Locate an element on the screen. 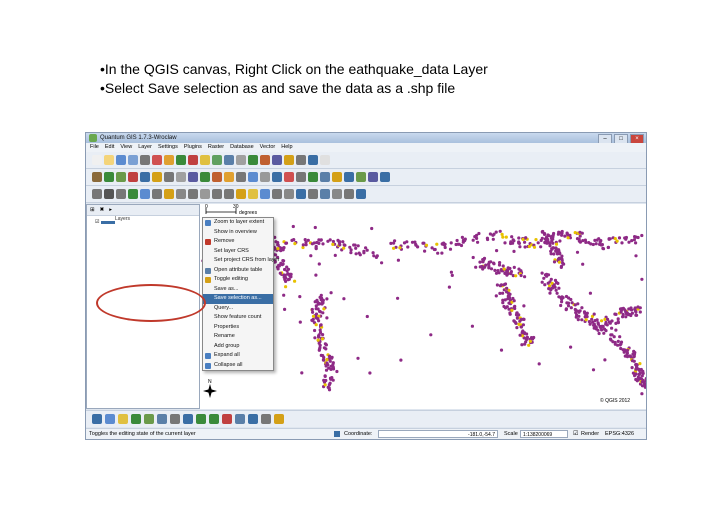  tb3-tool-15-icon is located at coordinates (277, 194).